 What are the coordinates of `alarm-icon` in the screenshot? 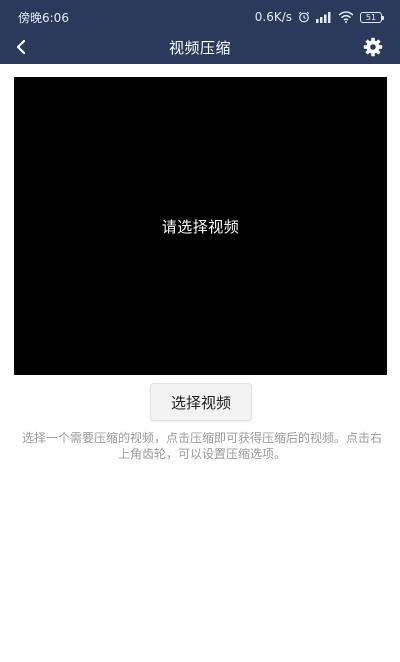 It's located at (304, 17).